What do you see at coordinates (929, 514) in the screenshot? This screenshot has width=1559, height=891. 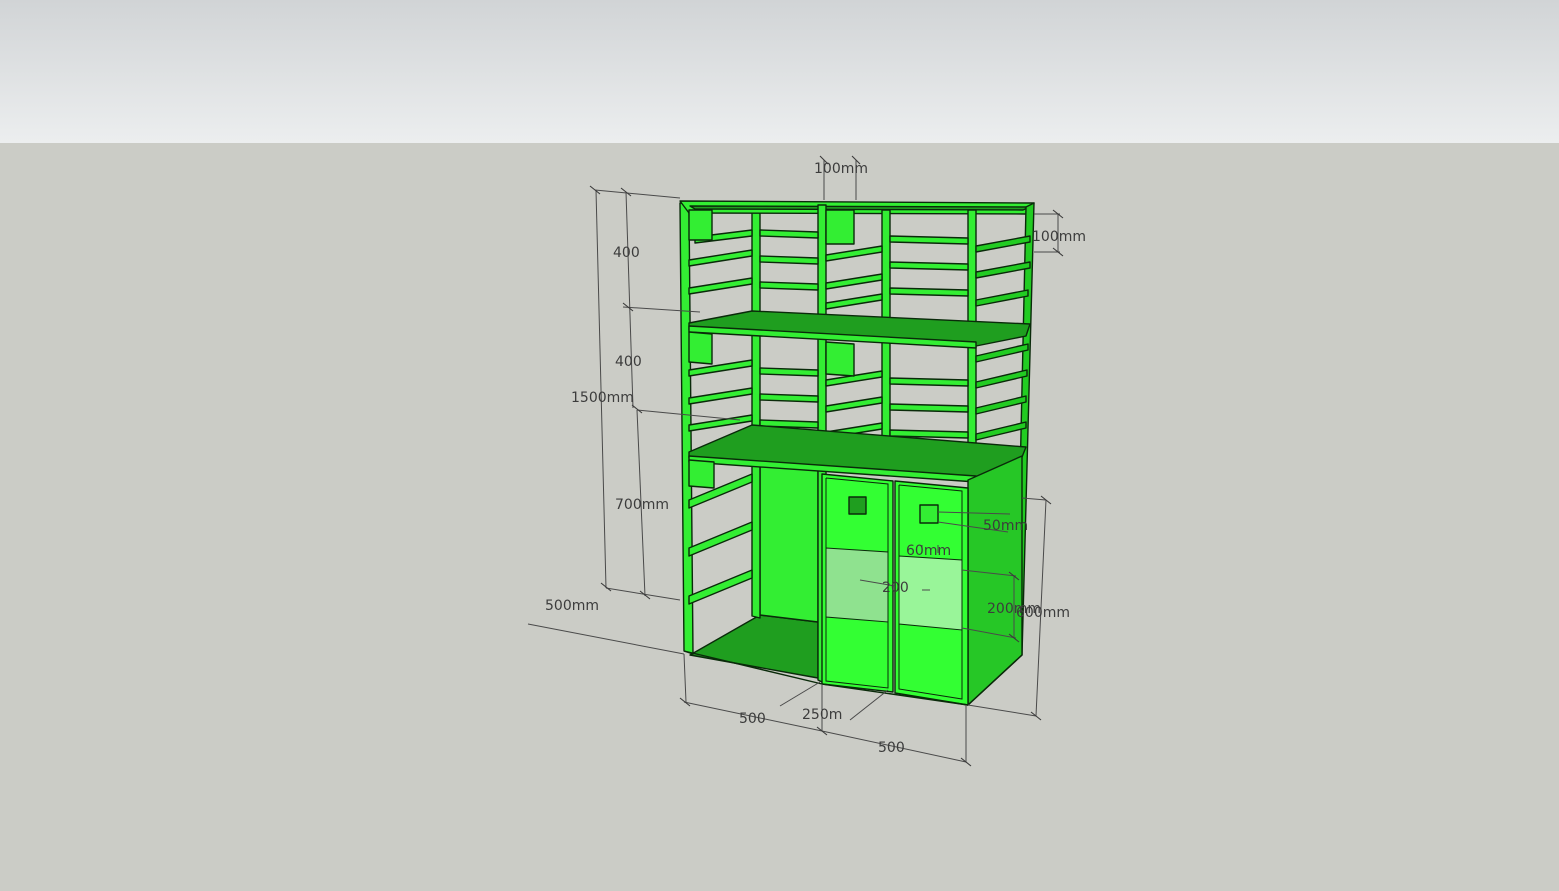 I see `right-door-handle` at bounding box center [929, 514].